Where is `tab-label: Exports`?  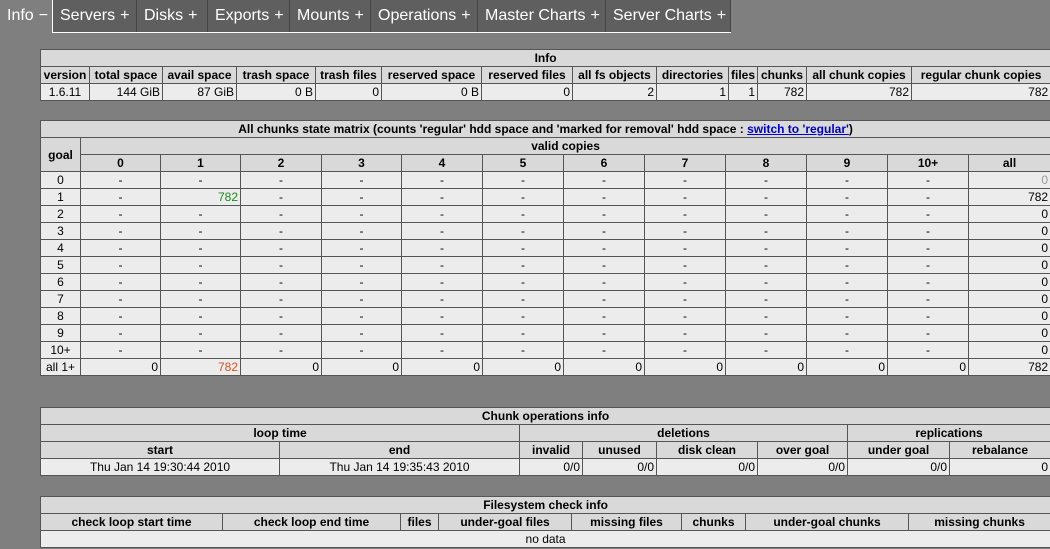
tab-label: Exports is located at coordinates (242, 15).